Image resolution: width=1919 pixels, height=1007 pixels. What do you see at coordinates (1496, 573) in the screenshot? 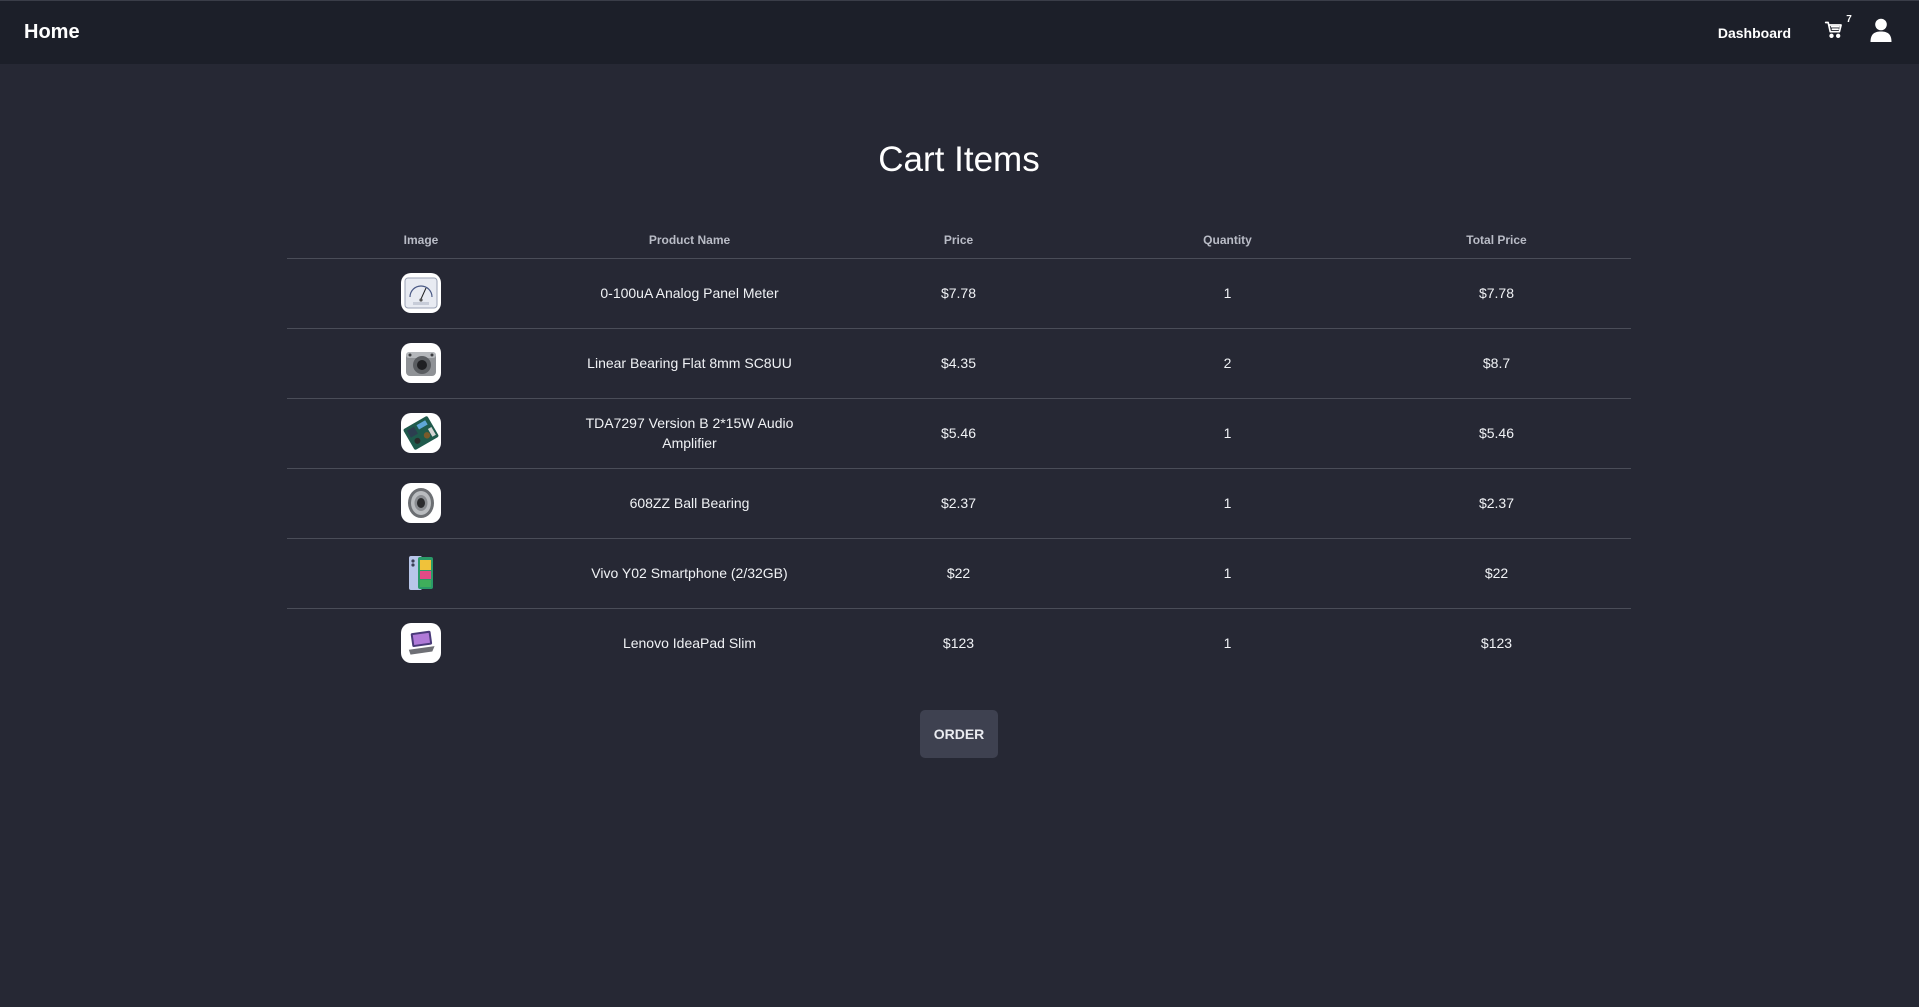
I see `product-total-price: $22` at bounding box center [1496, 573].